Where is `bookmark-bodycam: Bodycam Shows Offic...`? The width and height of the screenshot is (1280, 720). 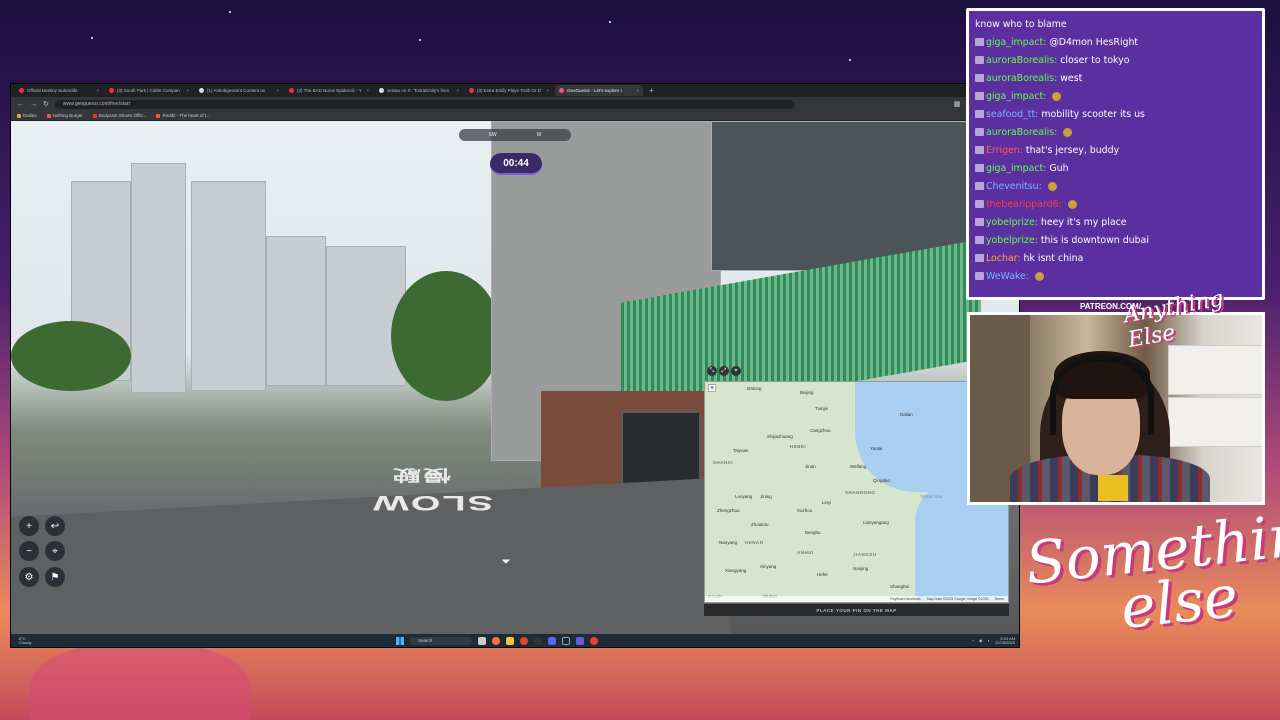 bookmark-bodycam: Bodycam Shows Offic... is located at coordinates (119, 115).